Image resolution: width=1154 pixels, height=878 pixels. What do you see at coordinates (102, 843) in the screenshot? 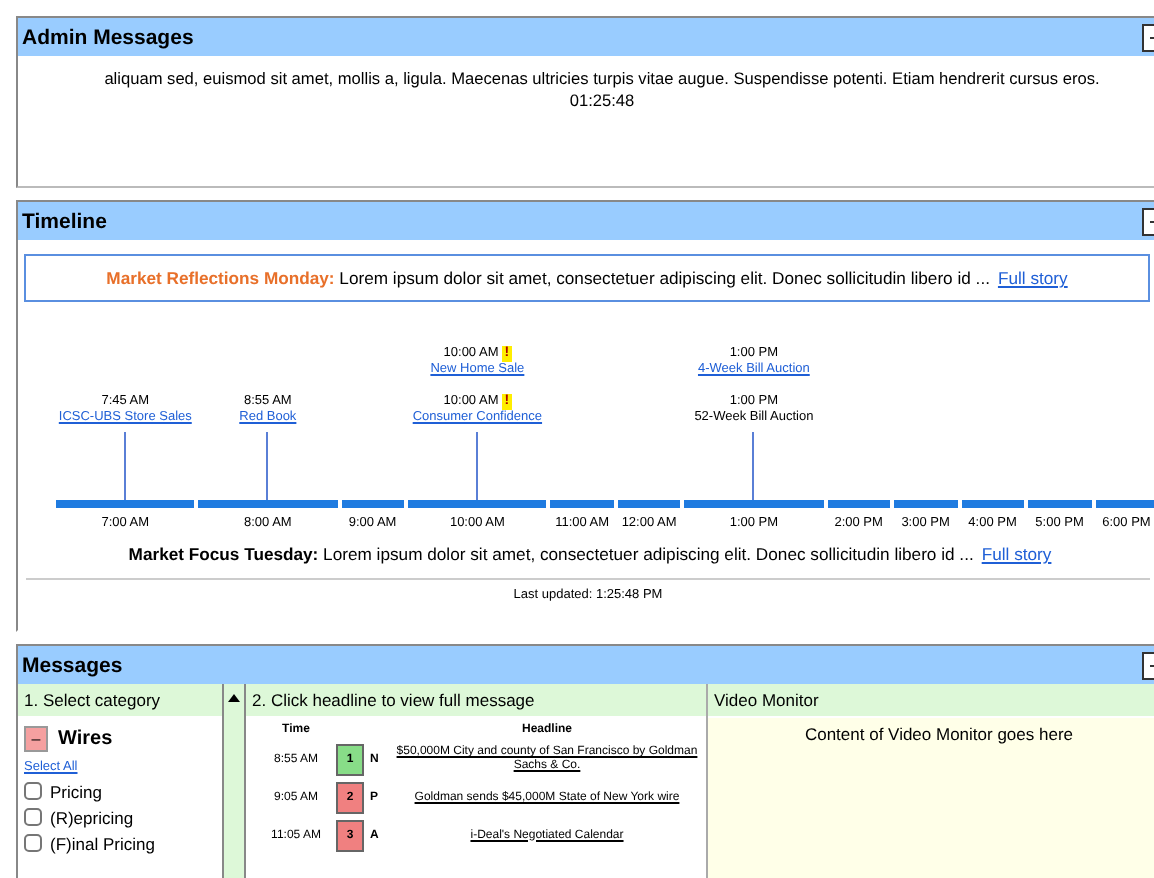
I see `checkbox-label: (F)inal Pricing` at bounding box center [102, 843].